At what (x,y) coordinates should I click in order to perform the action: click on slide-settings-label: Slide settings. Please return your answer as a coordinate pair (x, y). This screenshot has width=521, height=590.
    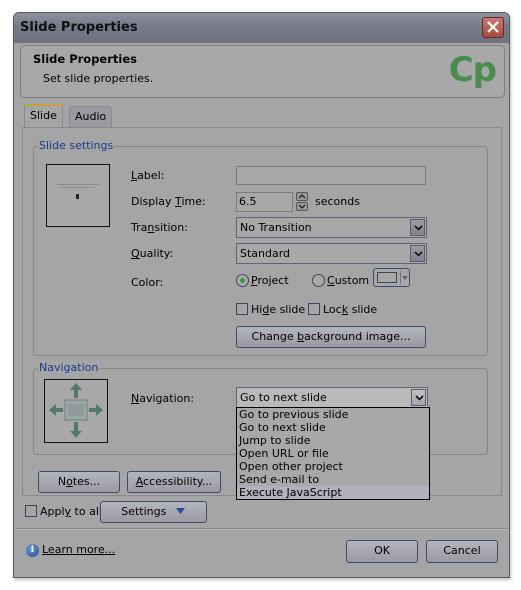
    Looking at the image, I should click on (76, 145).